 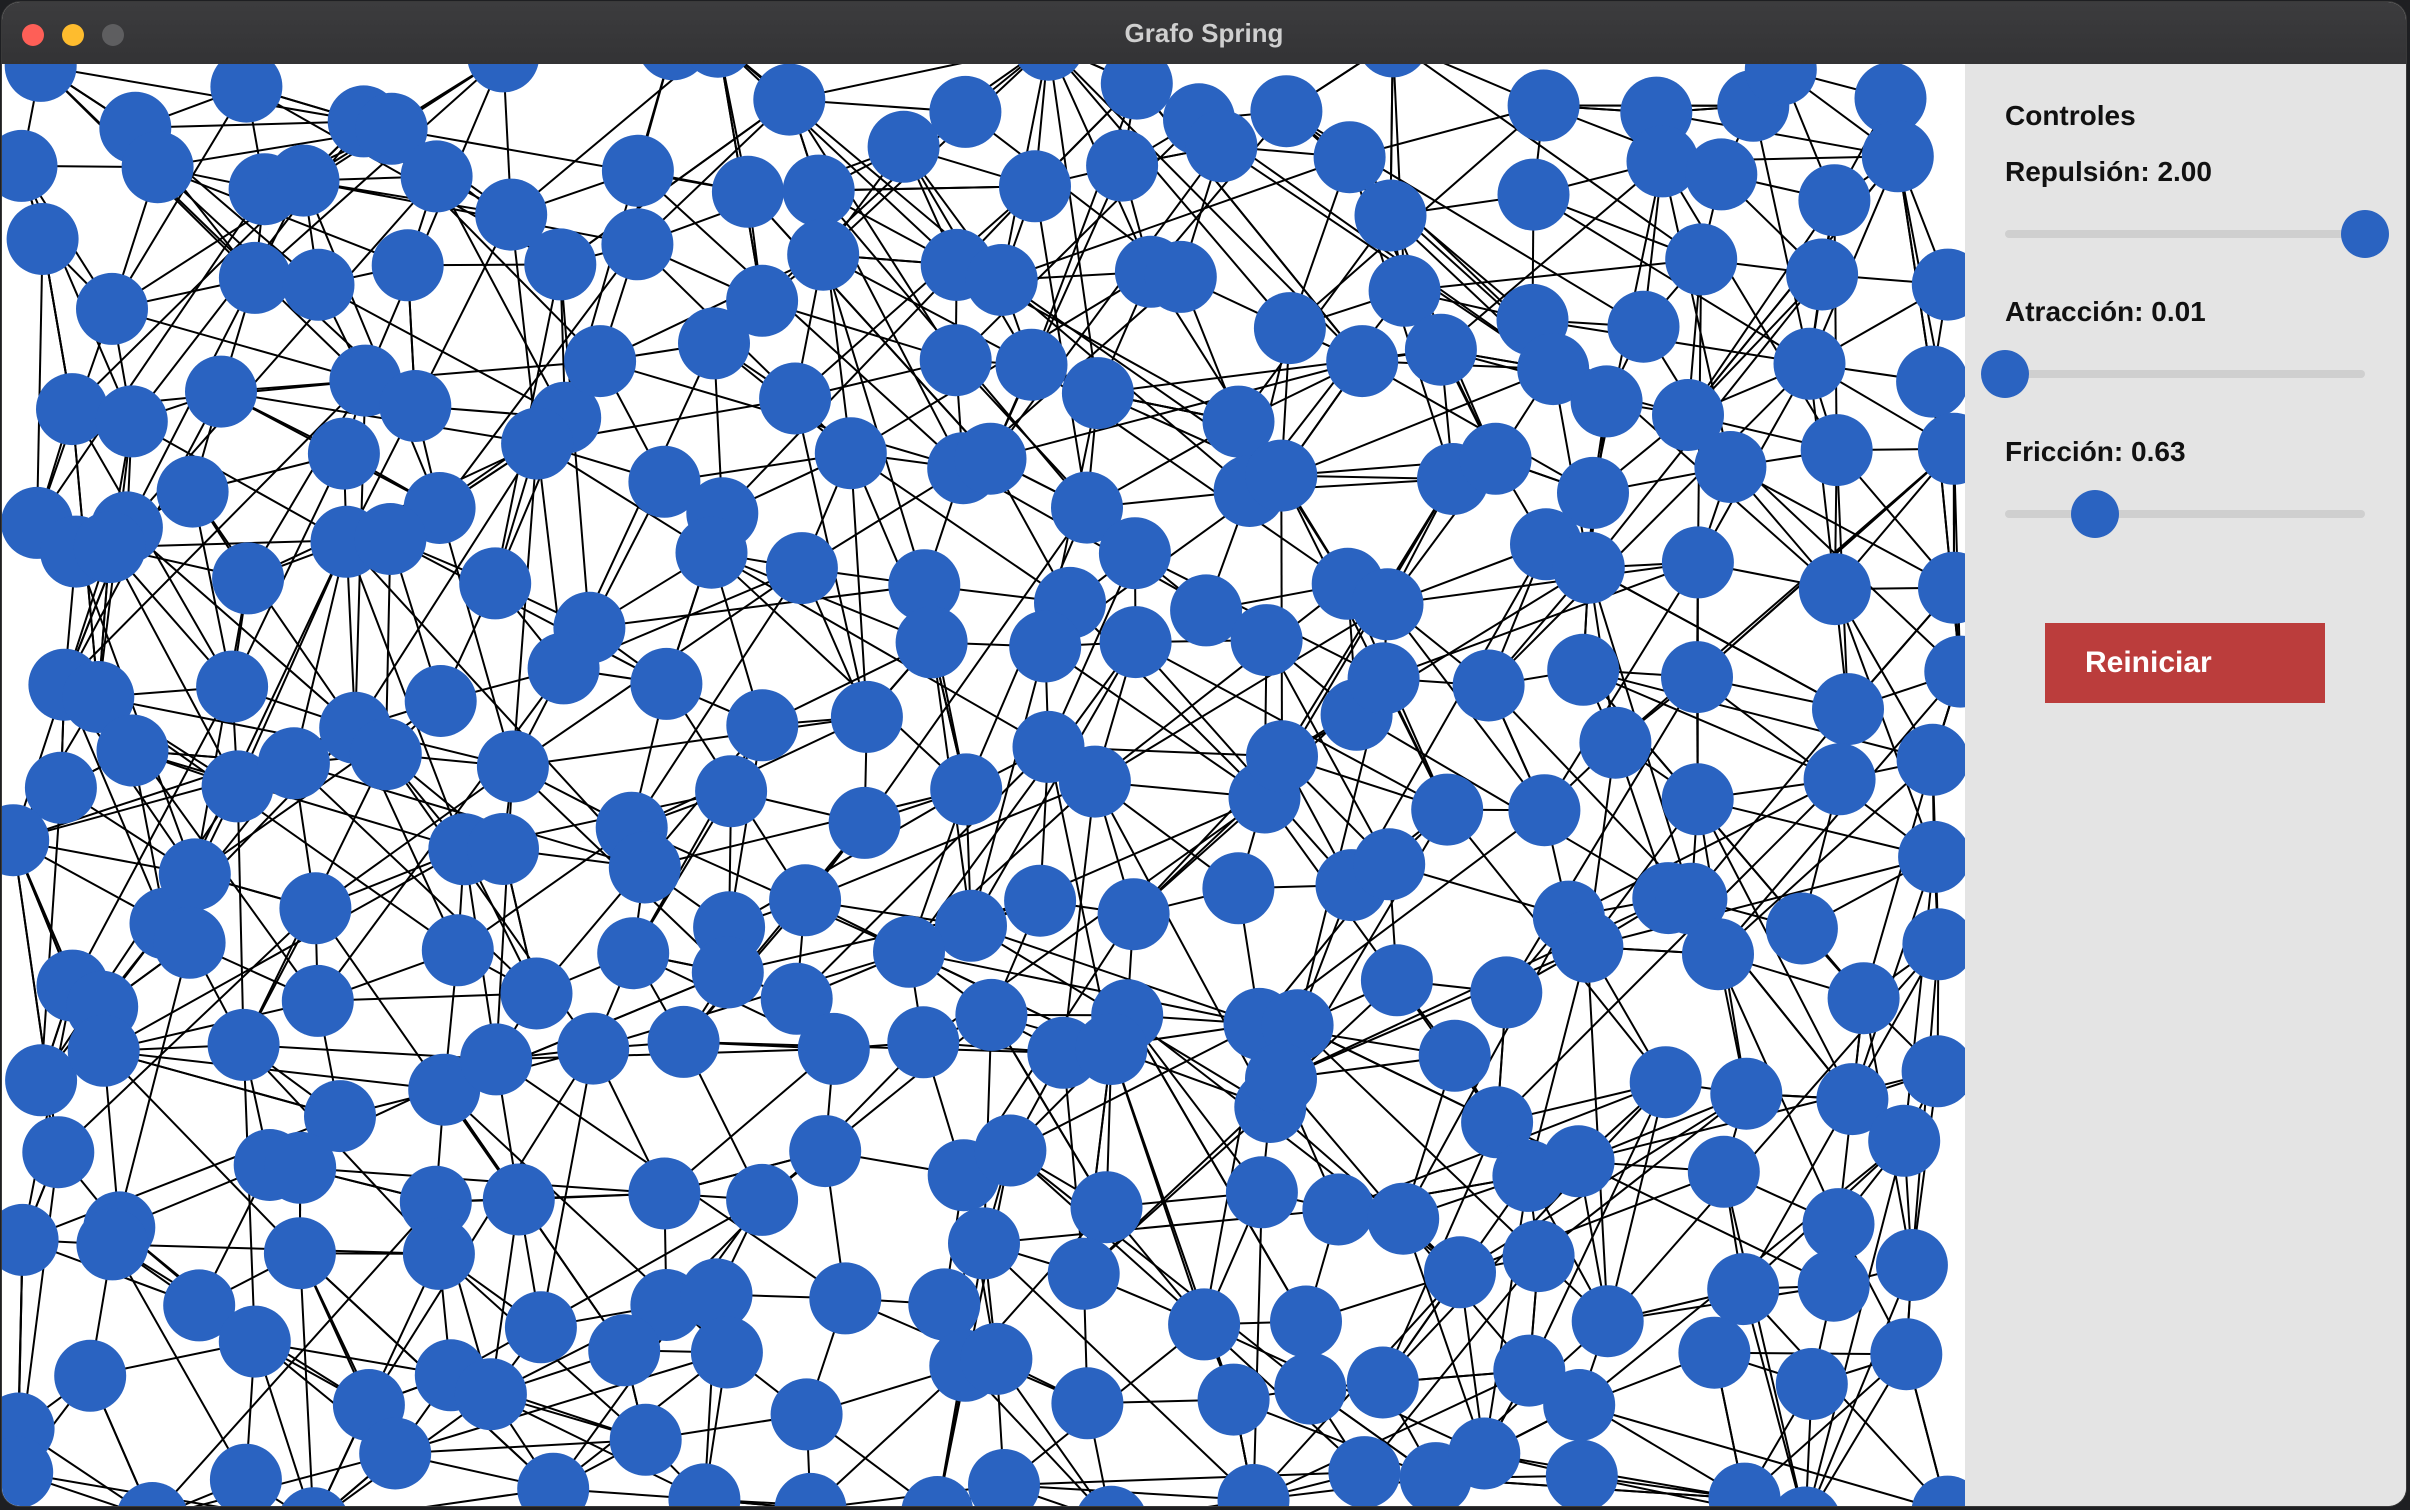 What do you see at coordinates (2095, 514) in the screenshot?
I see `friction-slider-thumb` at bounding box center [2095, 514].